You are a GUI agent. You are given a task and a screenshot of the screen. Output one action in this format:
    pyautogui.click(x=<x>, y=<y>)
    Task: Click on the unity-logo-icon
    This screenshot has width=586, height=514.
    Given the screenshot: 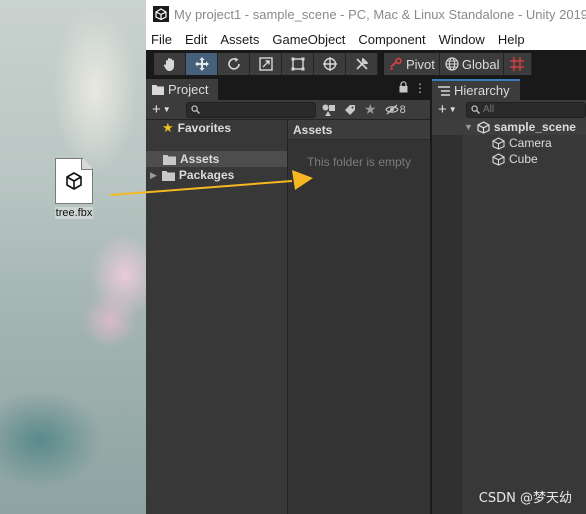 What is the action you would take?
    pyautogui.click(x=161, y=14)
    